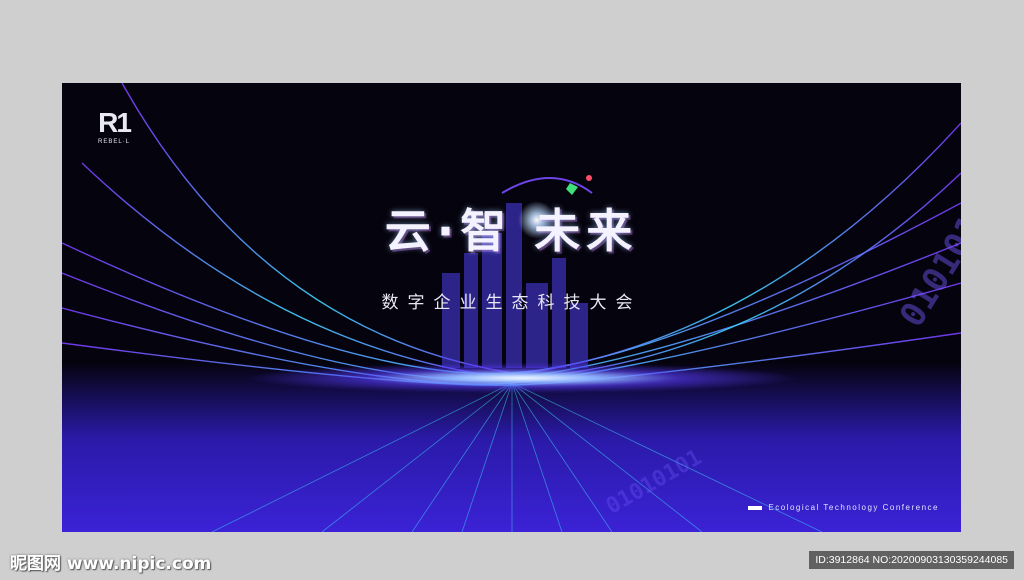 The image size is (1024, 580). I want to click on watermark-site: 昵图网 www.nipic.com, so click(111, 564).